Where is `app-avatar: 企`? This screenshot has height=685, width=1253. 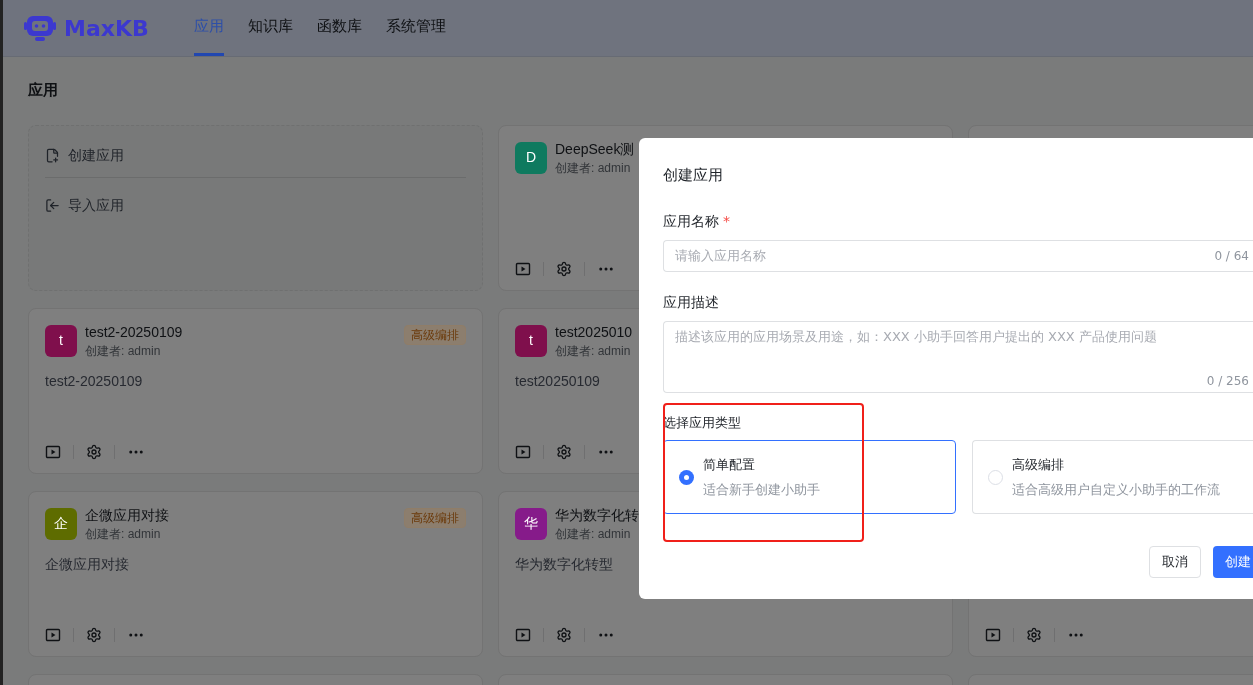
app-avatar: 企 is located at coordinates (61, 523).